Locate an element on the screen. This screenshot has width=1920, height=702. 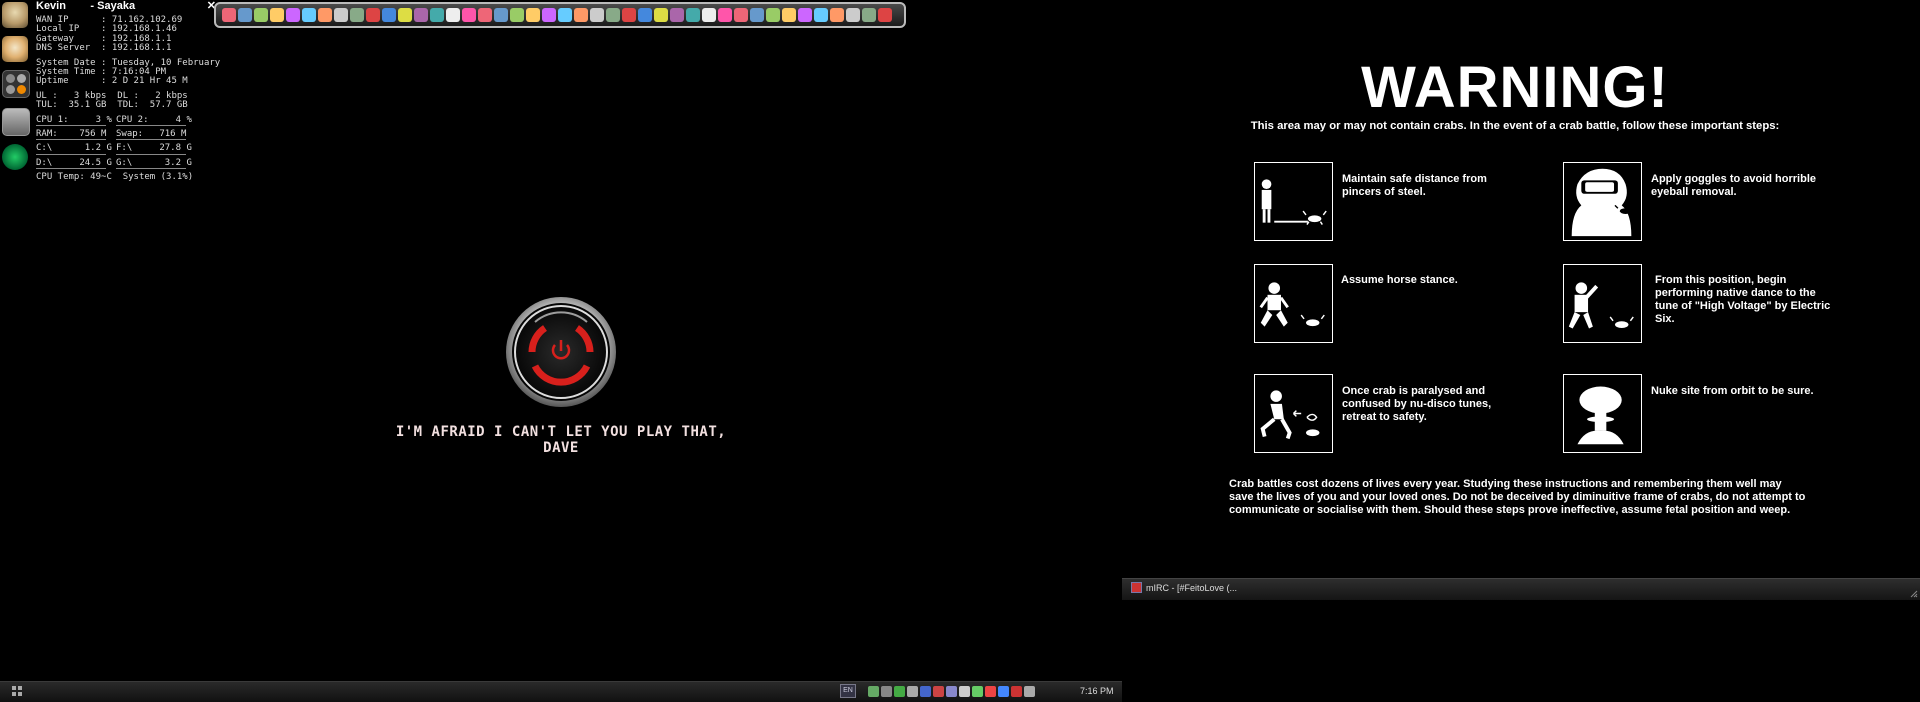
hal-9000-icon is located at coordinates (561, 352).